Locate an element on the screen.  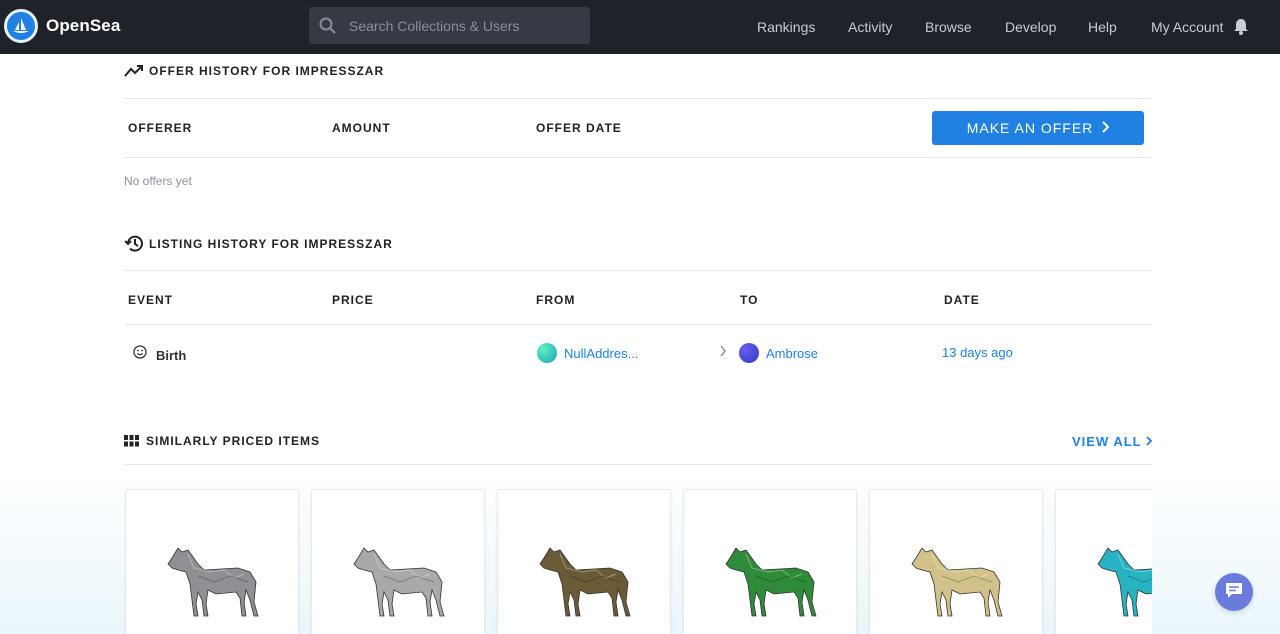
search-box is located at coordinates (449, 25).